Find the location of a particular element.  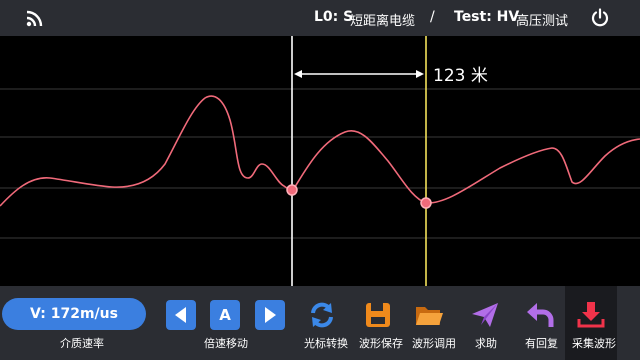

move-left-button is located at coordinates (181, 315).